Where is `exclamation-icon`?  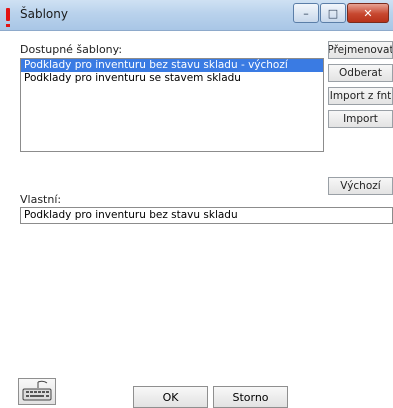
exclamation-icon is located at coordinates (8, 17).